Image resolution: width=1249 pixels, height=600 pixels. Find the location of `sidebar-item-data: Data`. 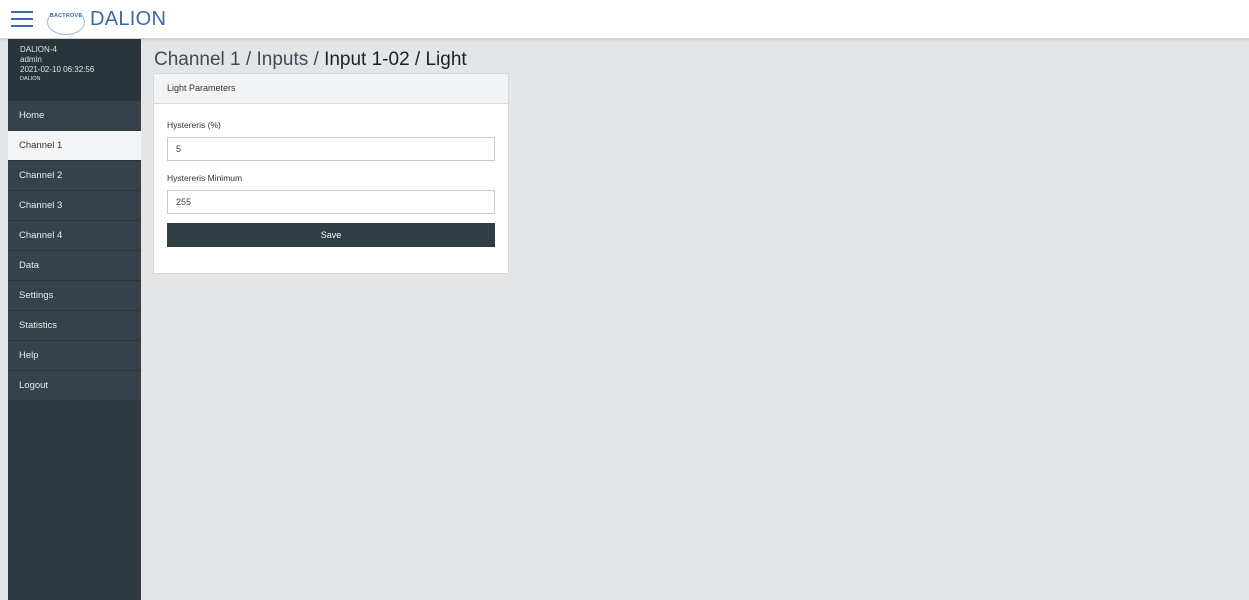

sidebar-item-data: Data is located at coordinates (74, 265).